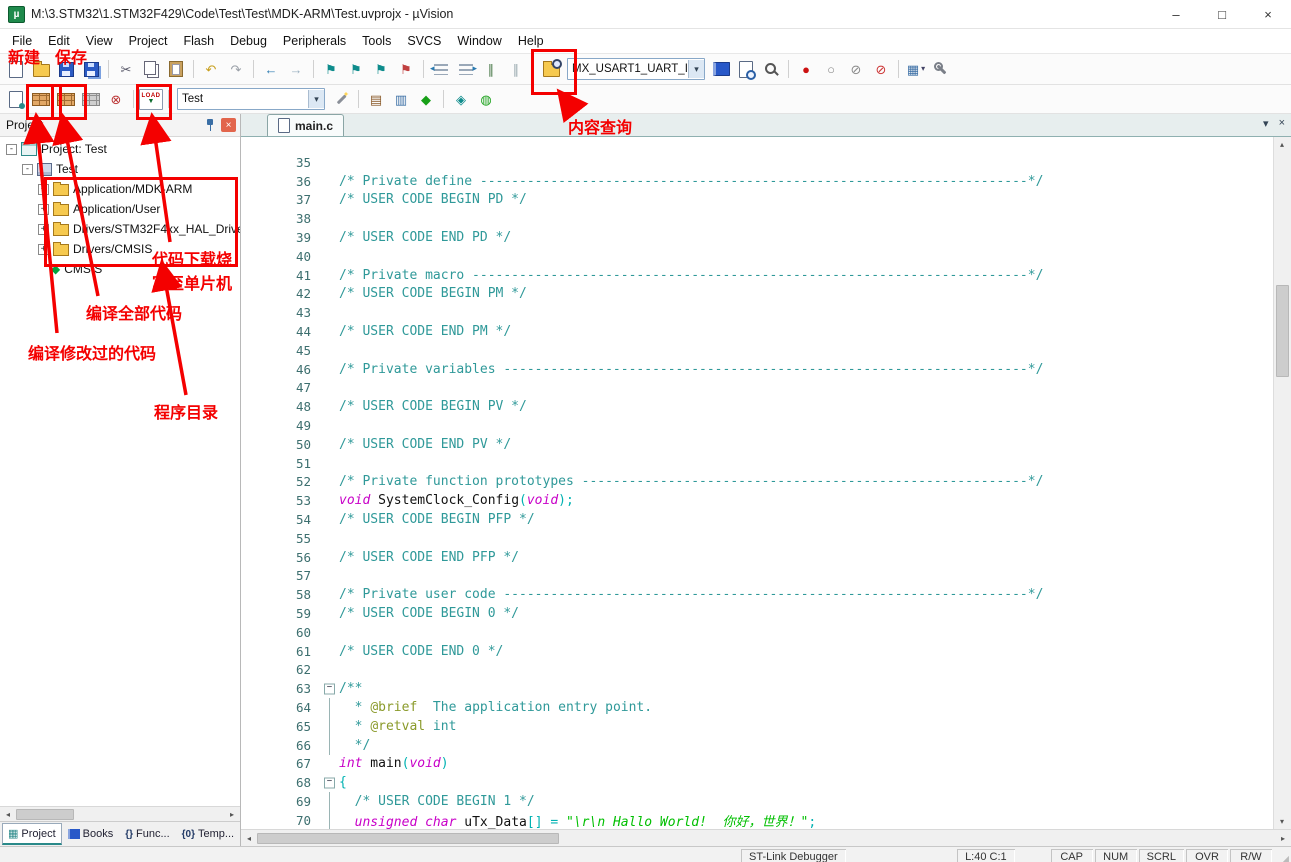  What do you see at coordinates (228, 125) in the screenshot?
I see `project-panel-close-icon: ×` at bounding box center [228, 125].